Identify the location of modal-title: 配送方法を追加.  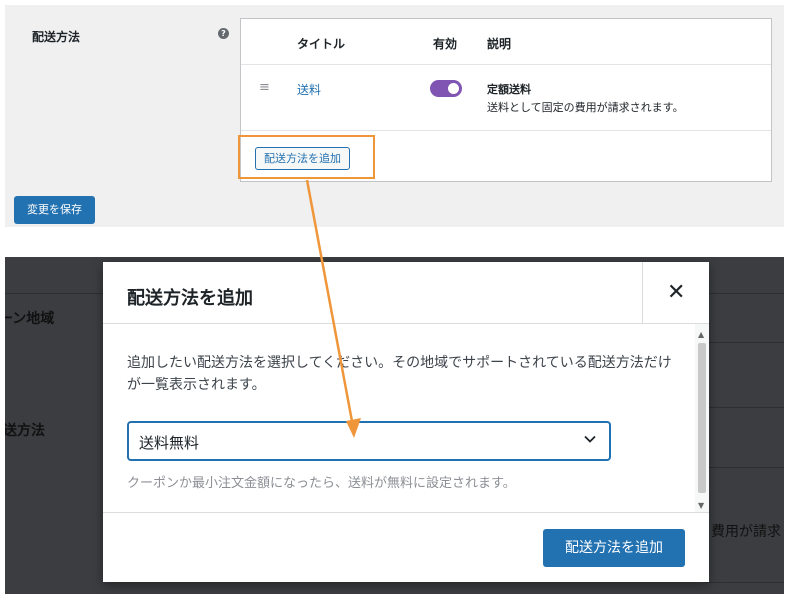
(190, 298).